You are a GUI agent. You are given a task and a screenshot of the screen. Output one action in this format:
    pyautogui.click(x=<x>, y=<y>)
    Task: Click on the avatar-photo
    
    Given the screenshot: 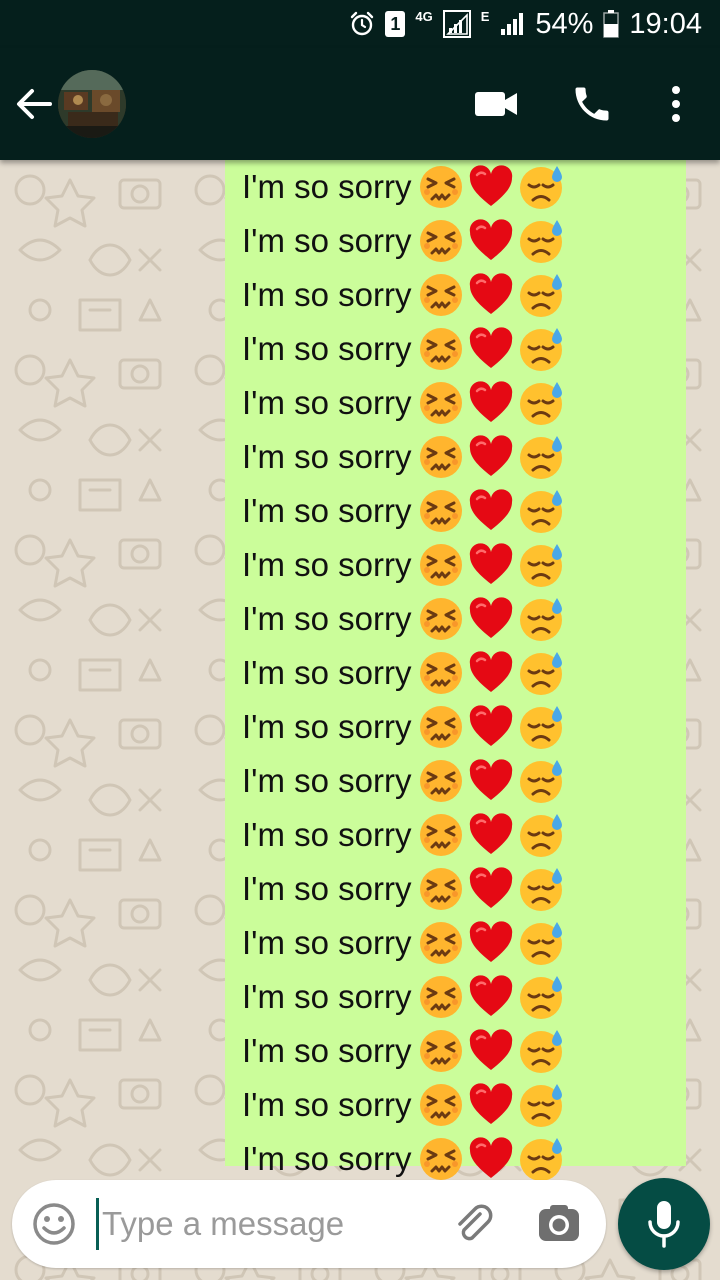 What is the action you would take?
    pyautogui.click(x=92, y=104)
    